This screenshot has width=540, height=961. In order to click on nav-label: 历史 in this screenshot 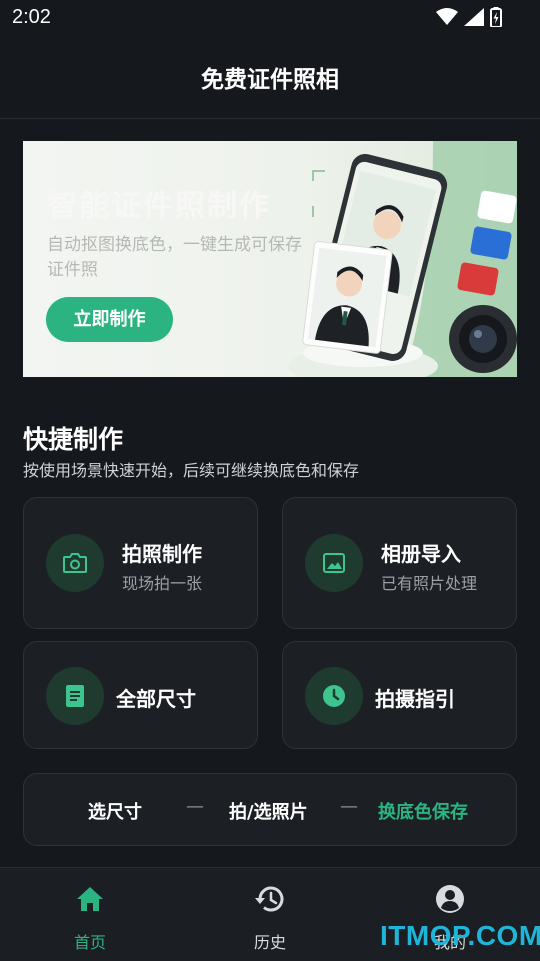, I will do `click(269, 942)`.